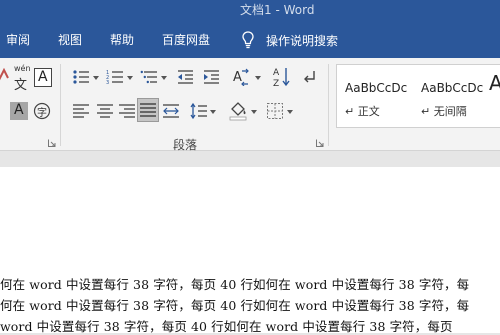  What do you see at coordinates (171, 111) in the screenshot?
I see `distributed-align-icon` at bounding box center [171, 111].